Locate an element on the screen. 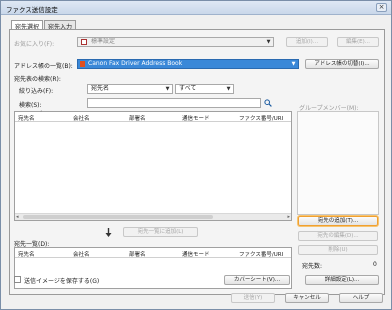 This screenshot has height=310, width=392. cancel-button: キャンセル is located at coordinates (307, 298).